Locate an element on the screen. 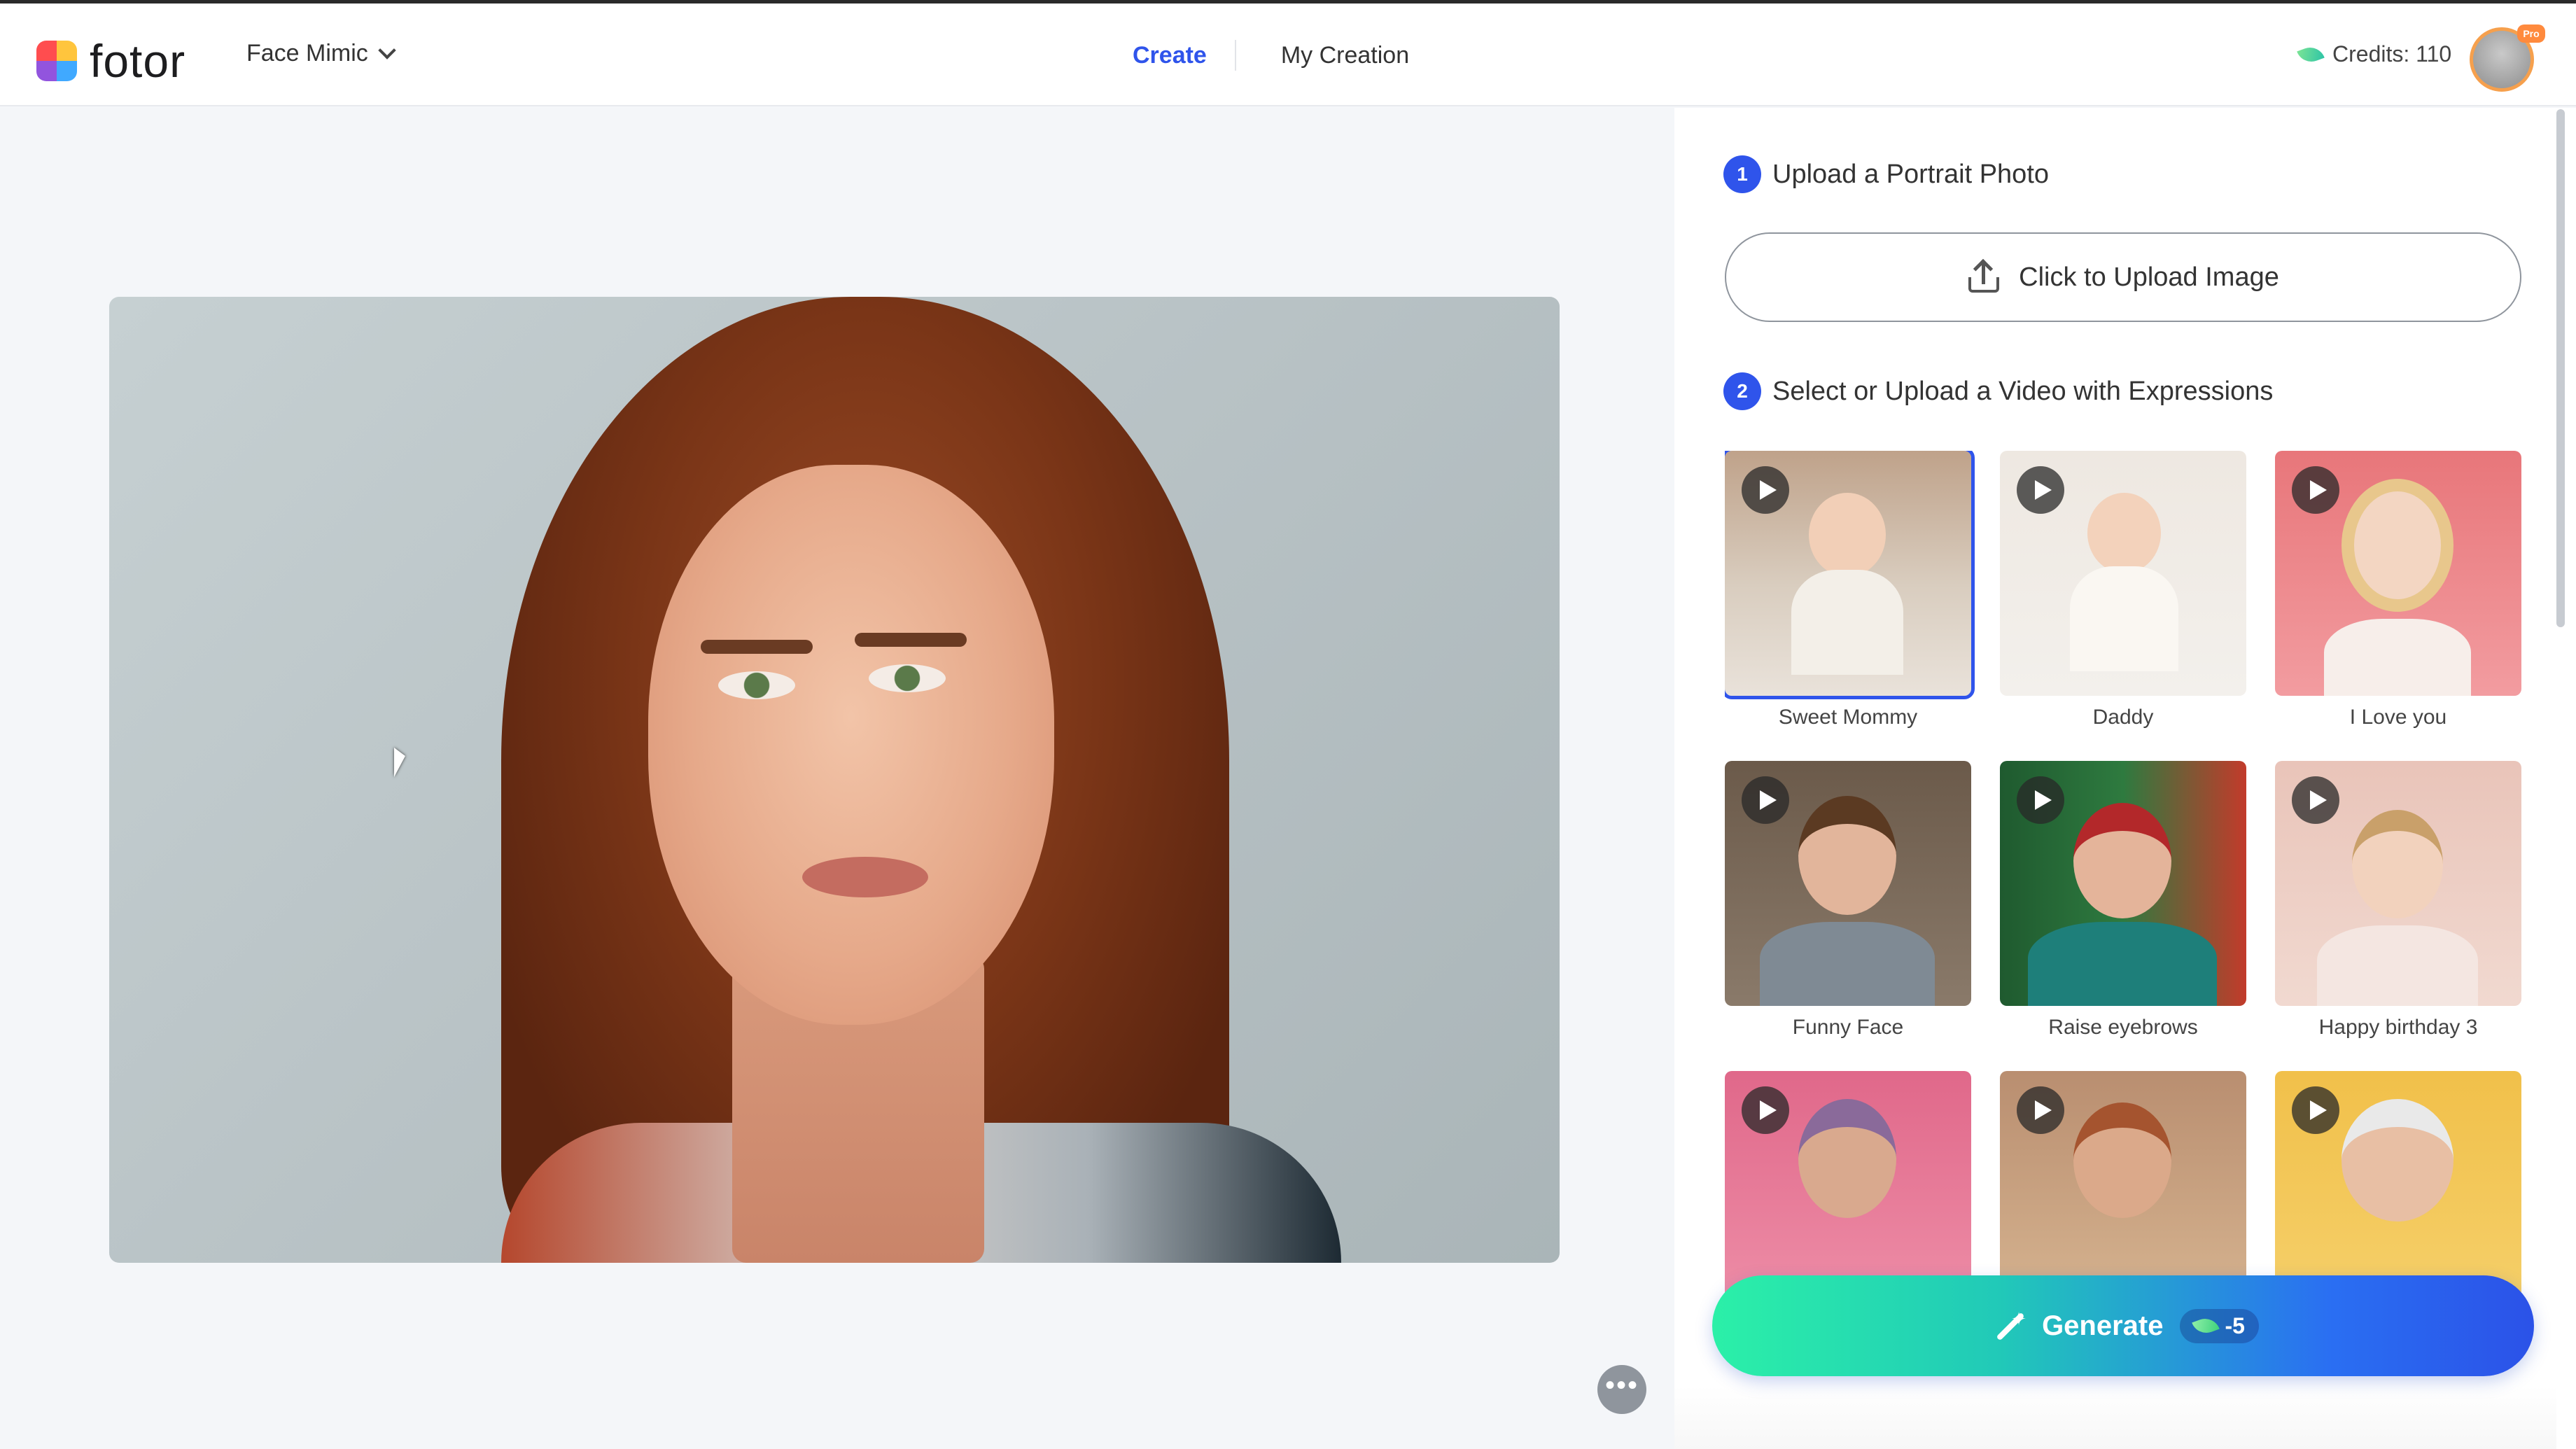  portrait-face is located at coordinates (851, 745).